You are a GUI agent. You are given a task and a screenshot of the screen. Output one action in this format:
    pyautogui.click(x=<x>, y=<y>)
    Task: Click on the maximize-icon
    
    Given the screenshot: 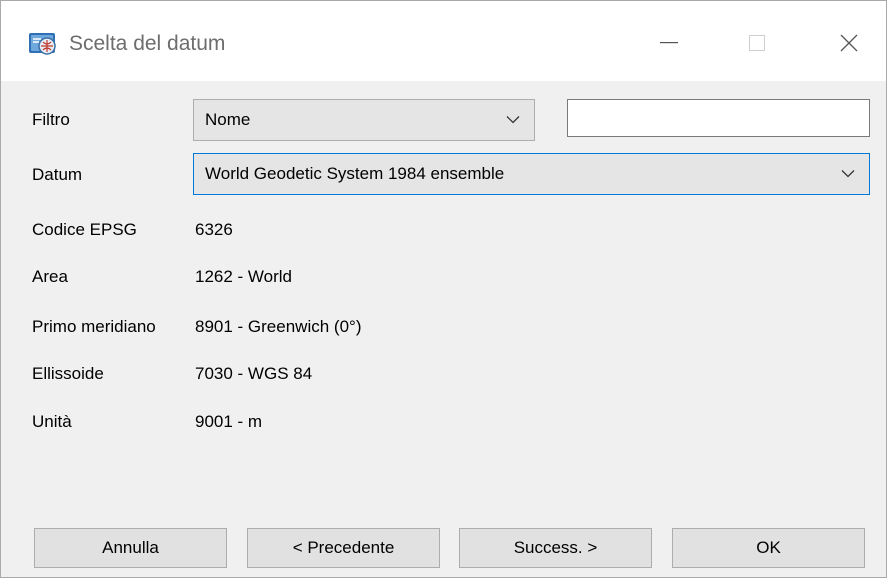 What is the action you would take?
    pyautogui.click(x=757, y=43)
    